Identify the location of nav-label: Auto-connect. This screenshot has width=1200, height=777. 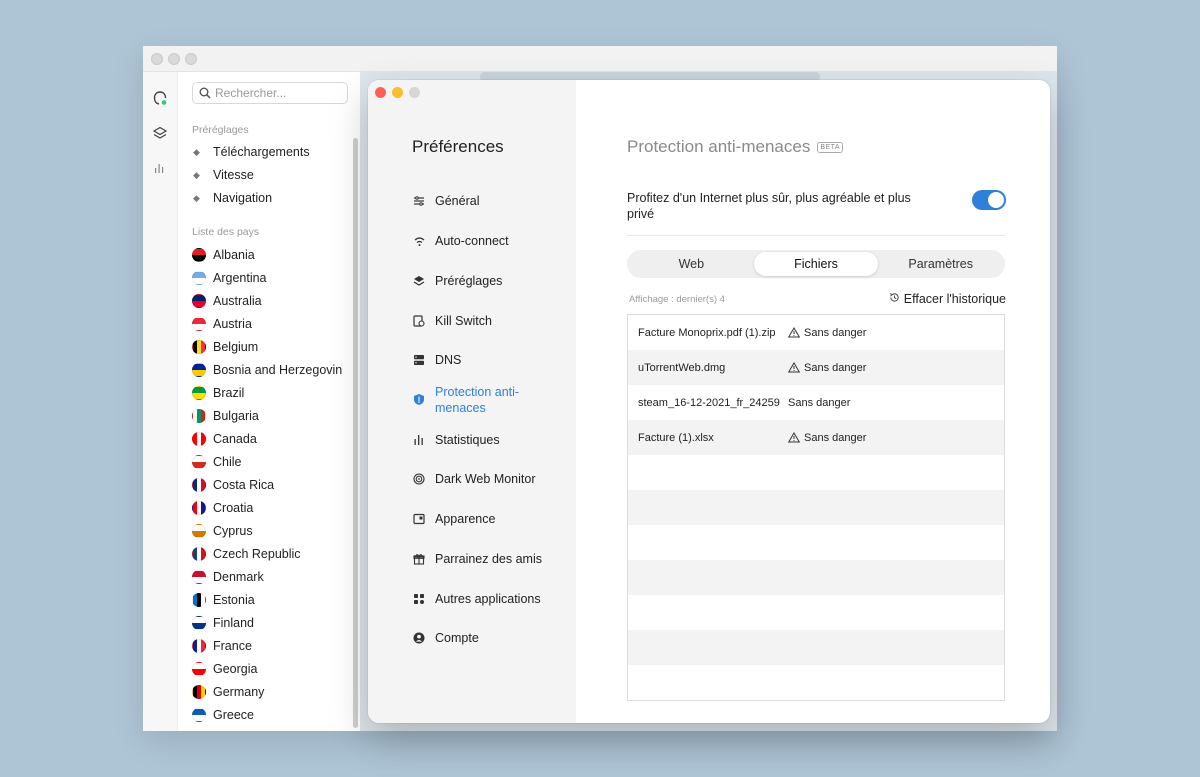
(472, 241).